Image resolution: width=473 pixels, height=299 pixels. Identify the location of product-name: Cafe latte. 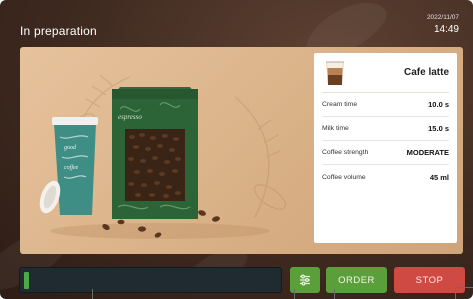
(426, 72).